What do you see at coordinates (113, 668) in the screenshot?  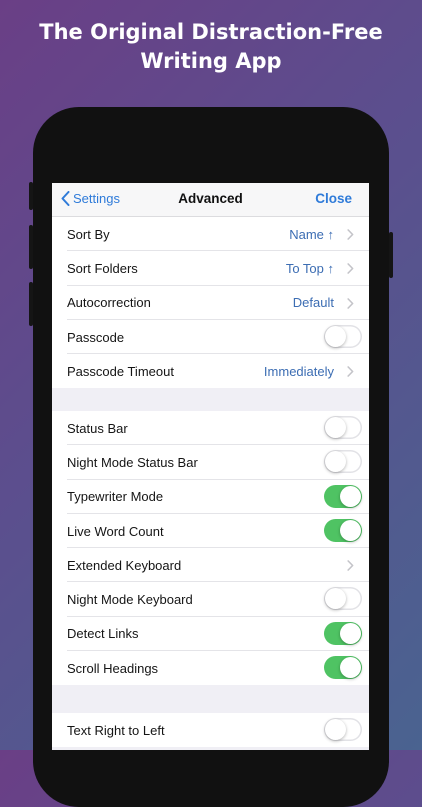 I see `settings-row-label: Scroll Headings` at bounding box center [113, 668].